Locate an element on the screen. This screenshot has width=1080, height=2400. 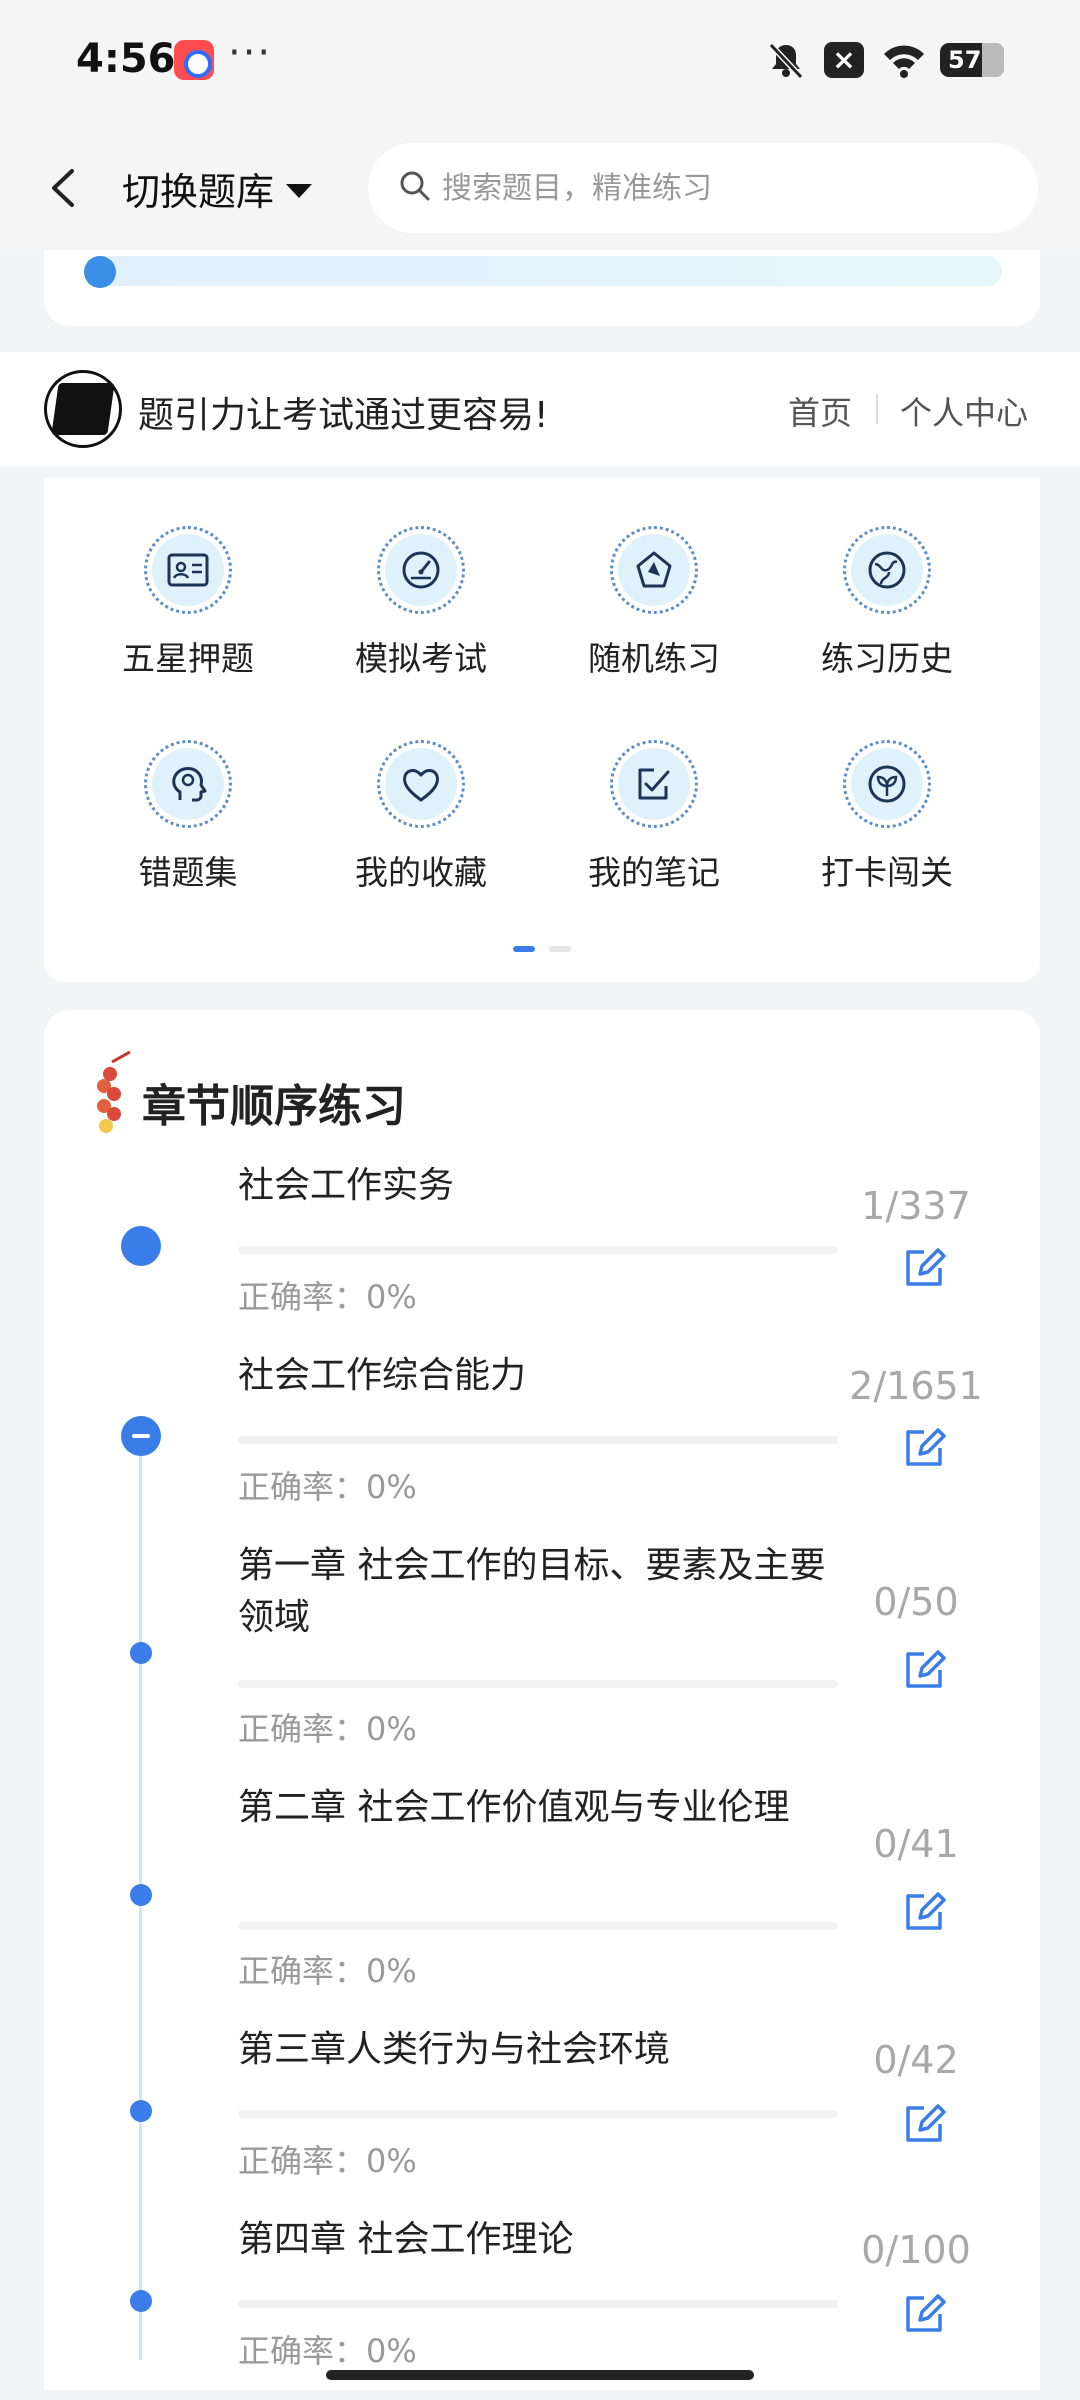
more-notifications-icon: ··· is located at coordinates (250, 53).